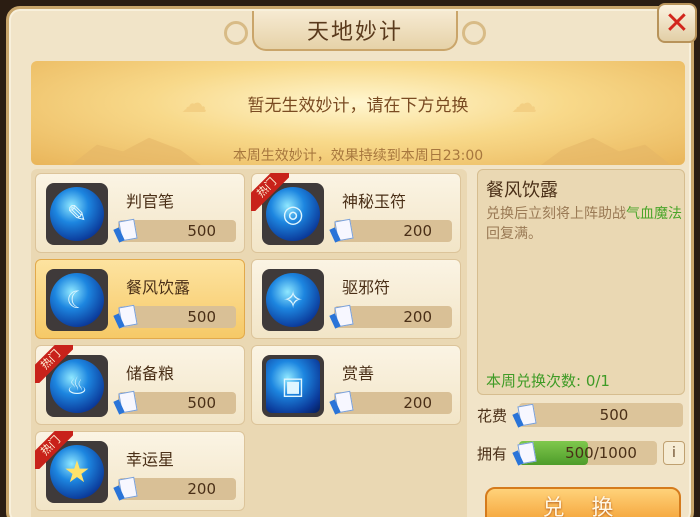  I want to click on item-card-xingyunxing: ★ 热门 幸运星 200, so click(140, 471).